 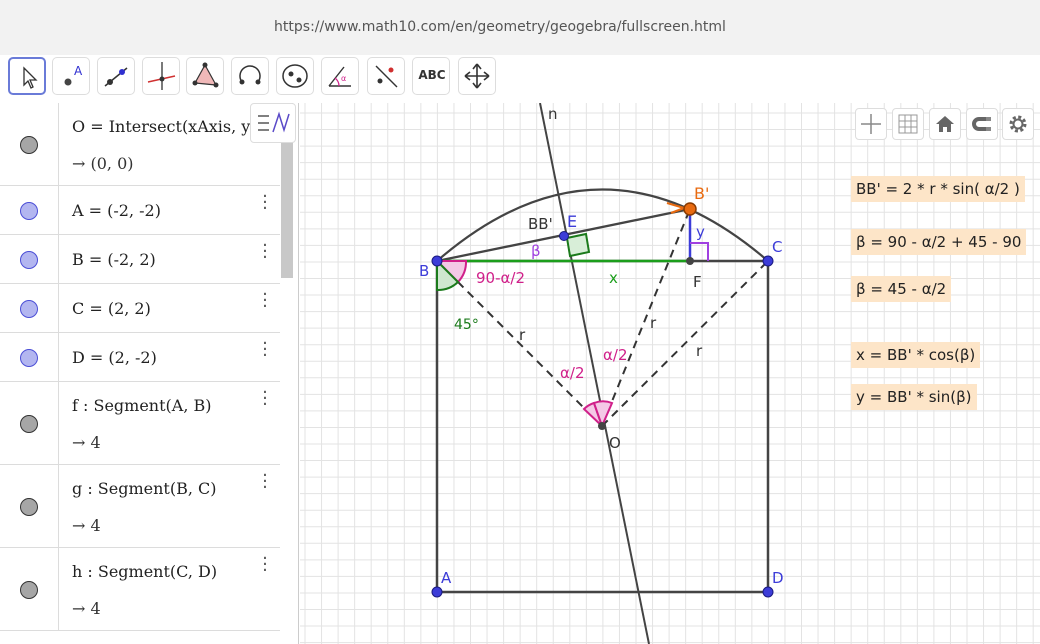 I want to click on point-d, so click(x=768, y=592).